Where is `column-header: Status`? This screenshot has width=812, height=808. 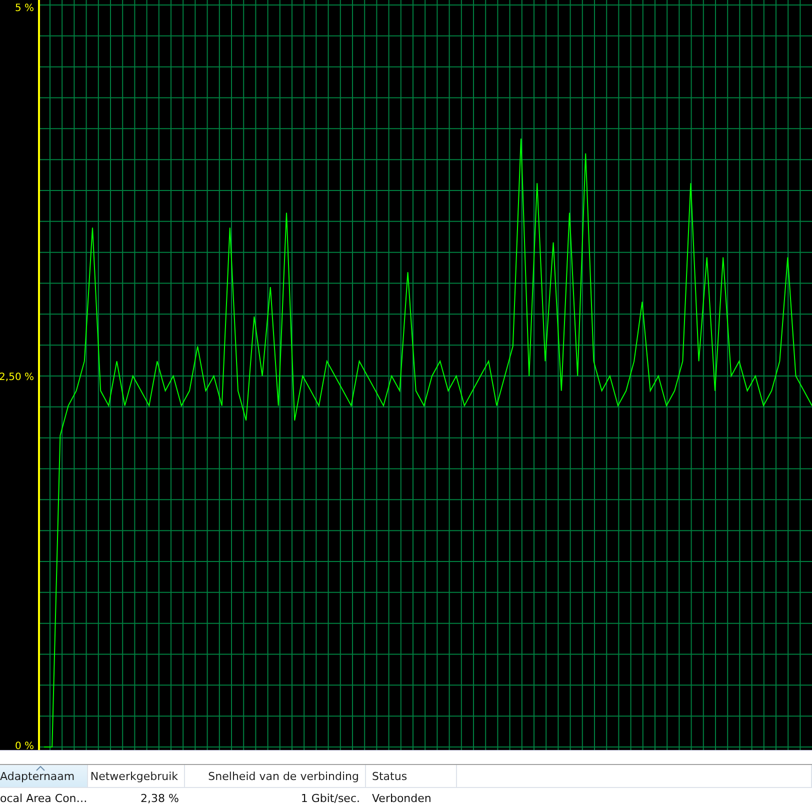
column-header: Status is located at coordinates (411, 776).